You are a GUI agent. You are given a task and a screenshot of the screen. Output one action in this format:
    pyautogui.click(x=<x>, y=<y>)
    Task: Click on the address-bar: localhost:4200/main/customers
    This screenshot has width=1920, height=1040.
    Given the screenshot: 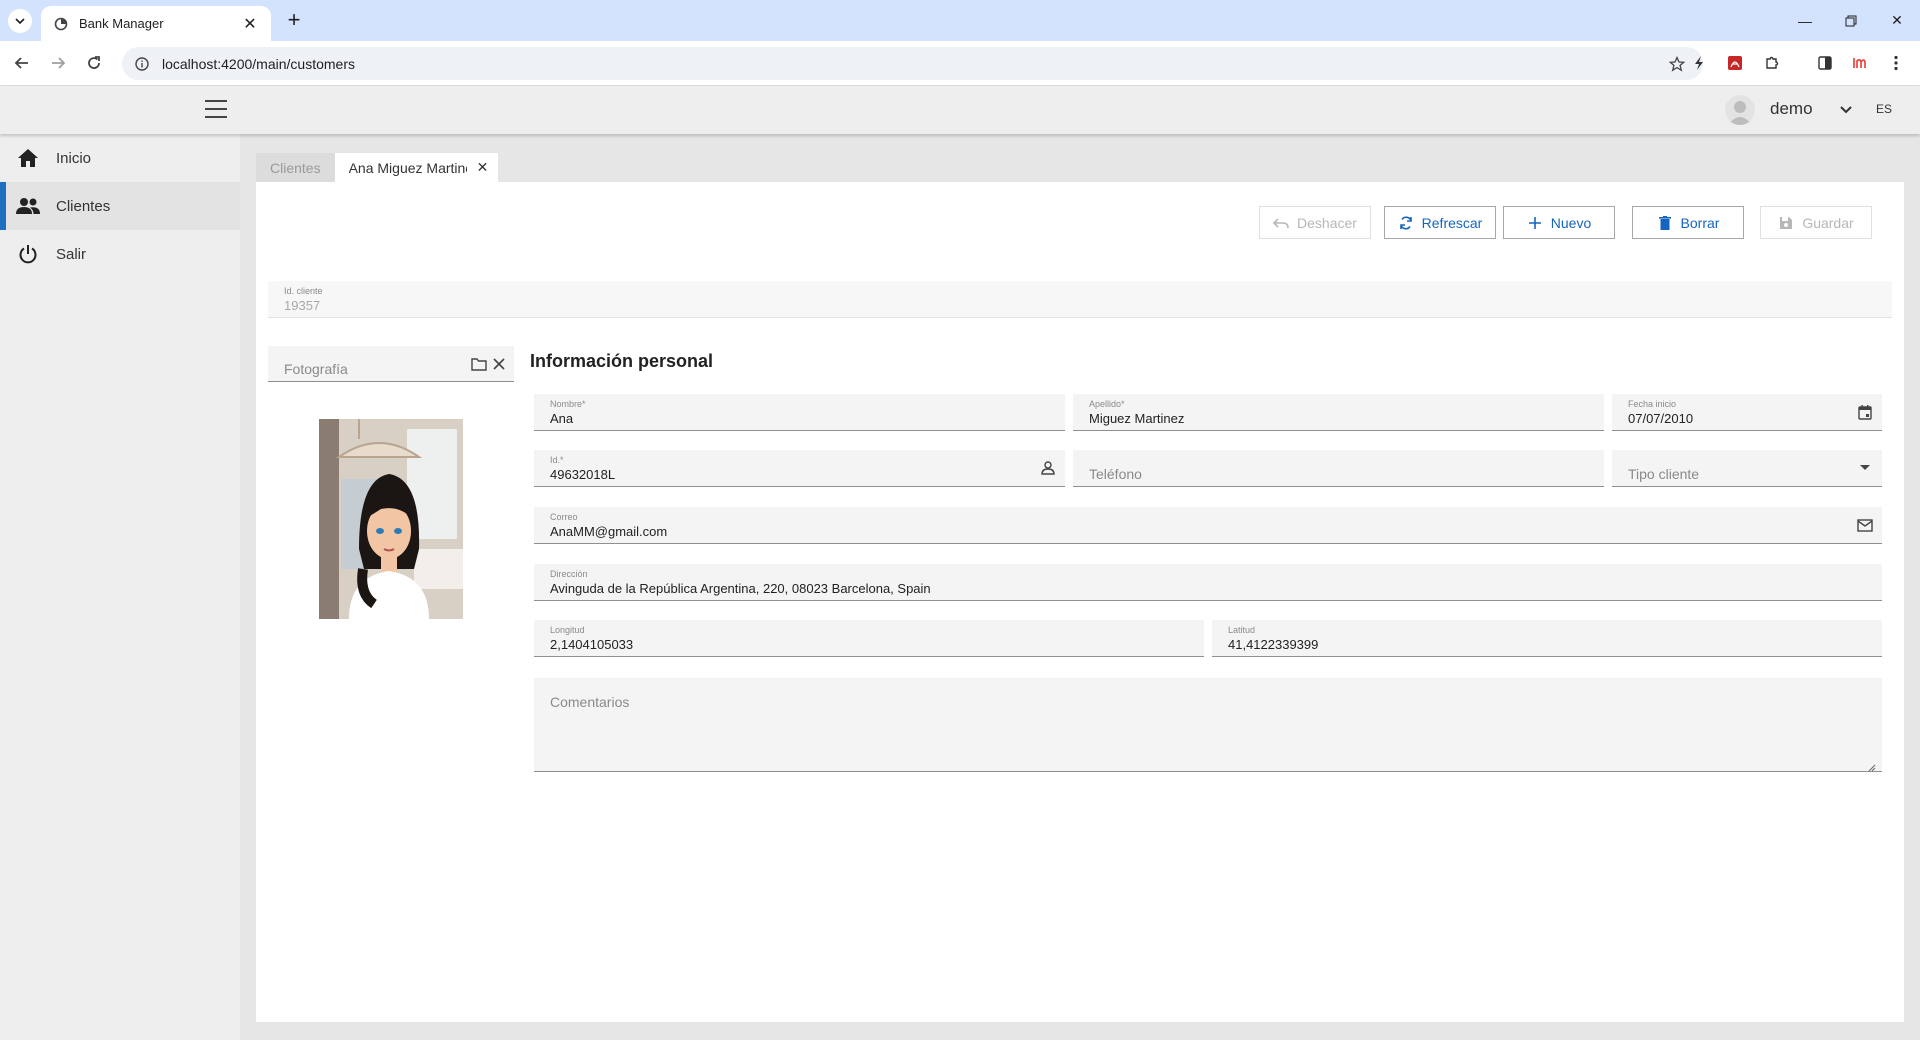 What is the action you would take?
    pyautogui.click(x=912, y=63)
    